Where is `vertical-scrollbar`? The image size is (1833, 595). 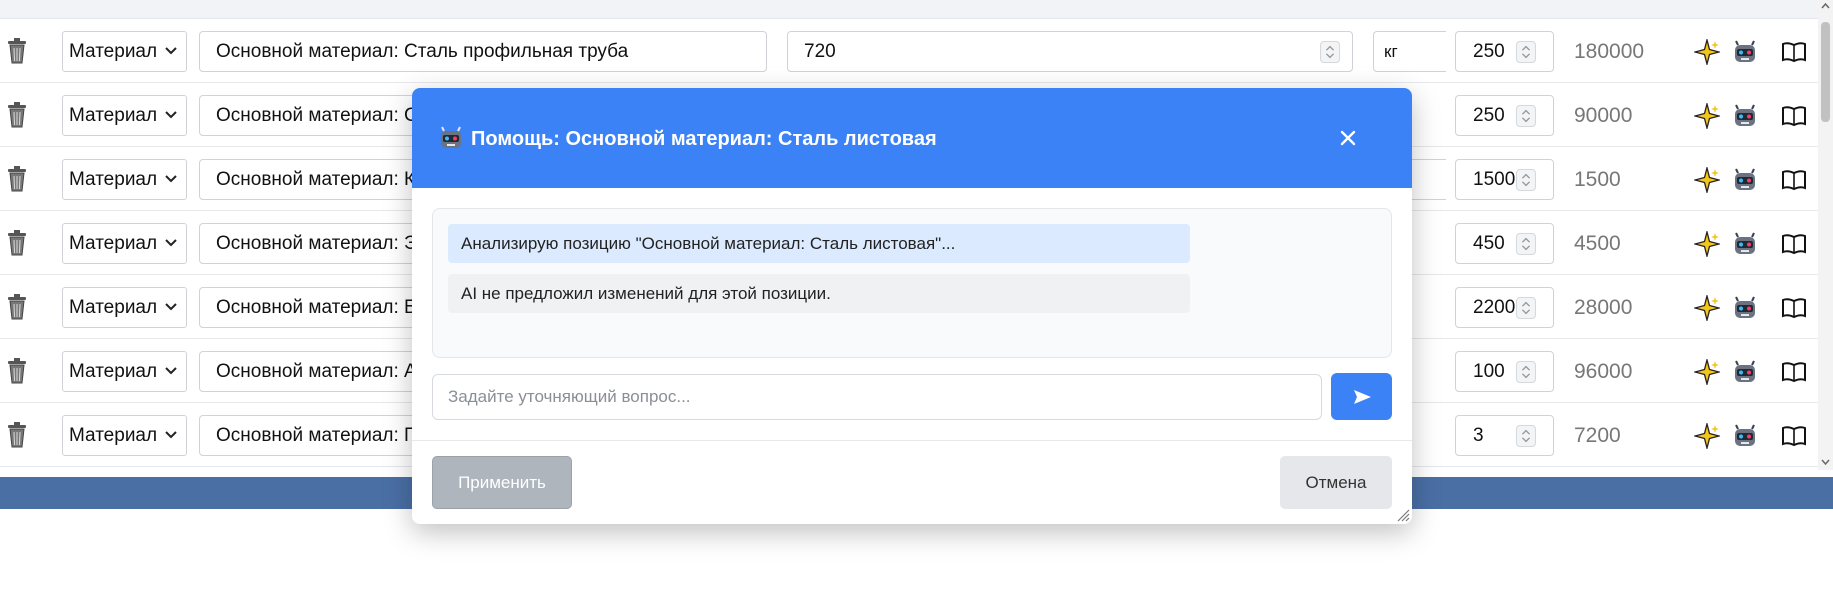
vertical-scrollbar is located at coordinates (1825, 235).